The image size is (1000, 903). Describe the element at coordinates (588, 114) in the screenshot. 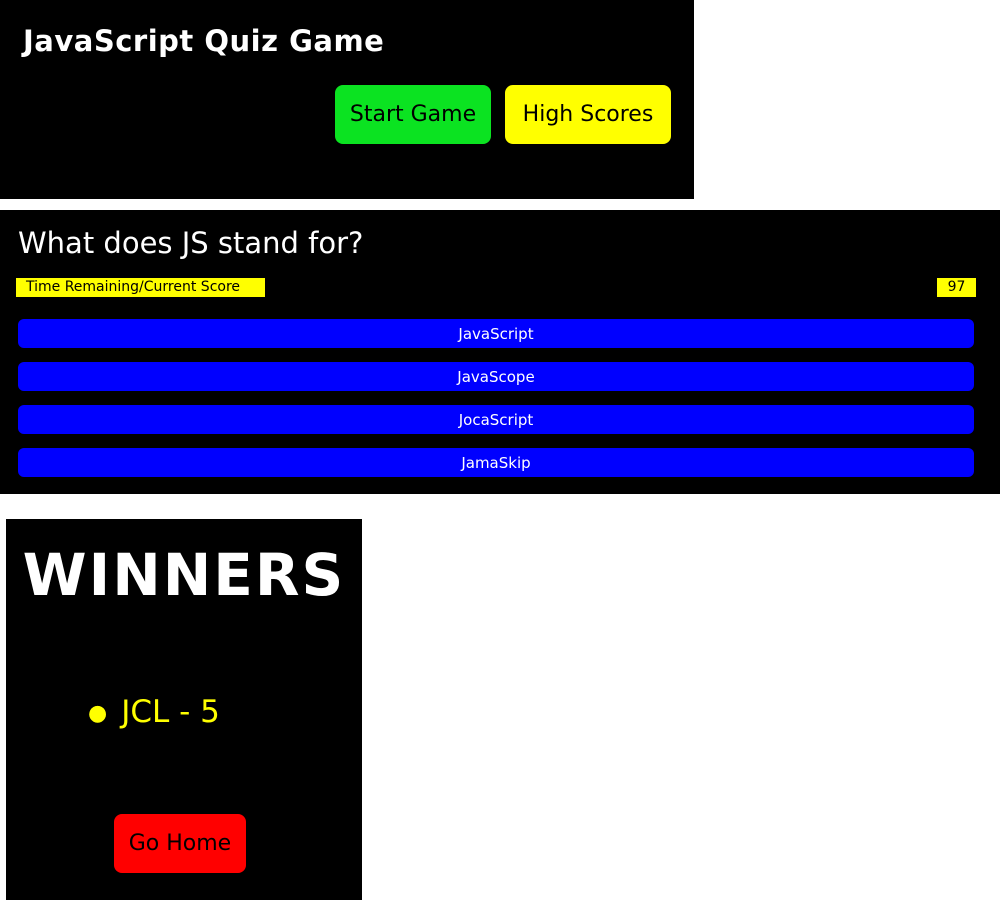

I see `high-scores-button: High Scores` at that location.